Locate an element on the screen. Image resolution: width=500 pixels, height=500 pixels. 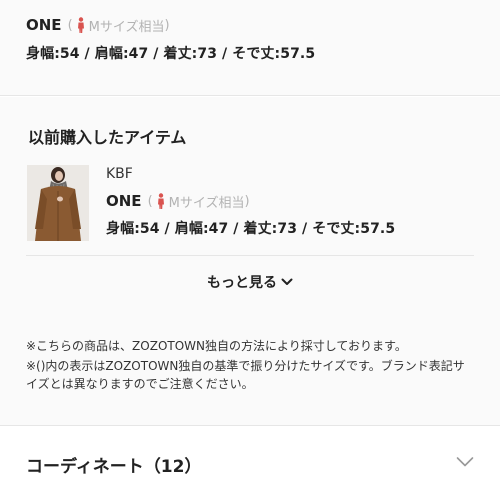
current-size-row: ONE ( Mサイズ相当 ) is located at coordinates (98, 25).